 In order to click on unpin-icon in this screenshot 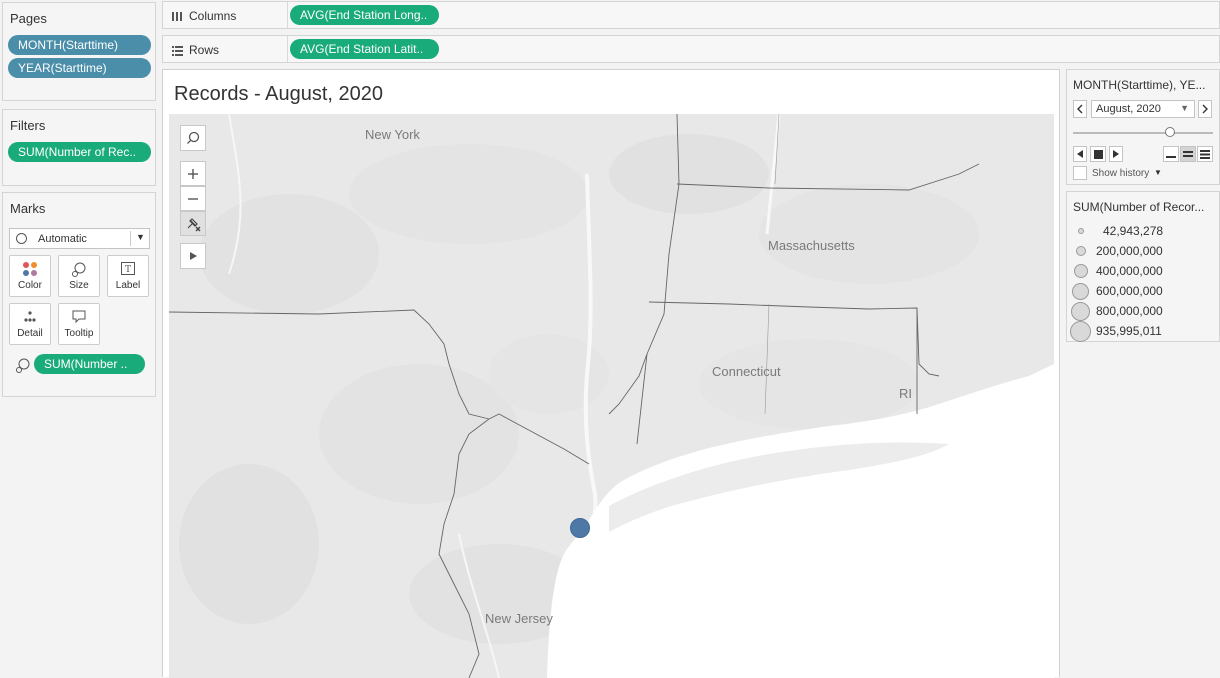, I will do `click(194, 224)`.